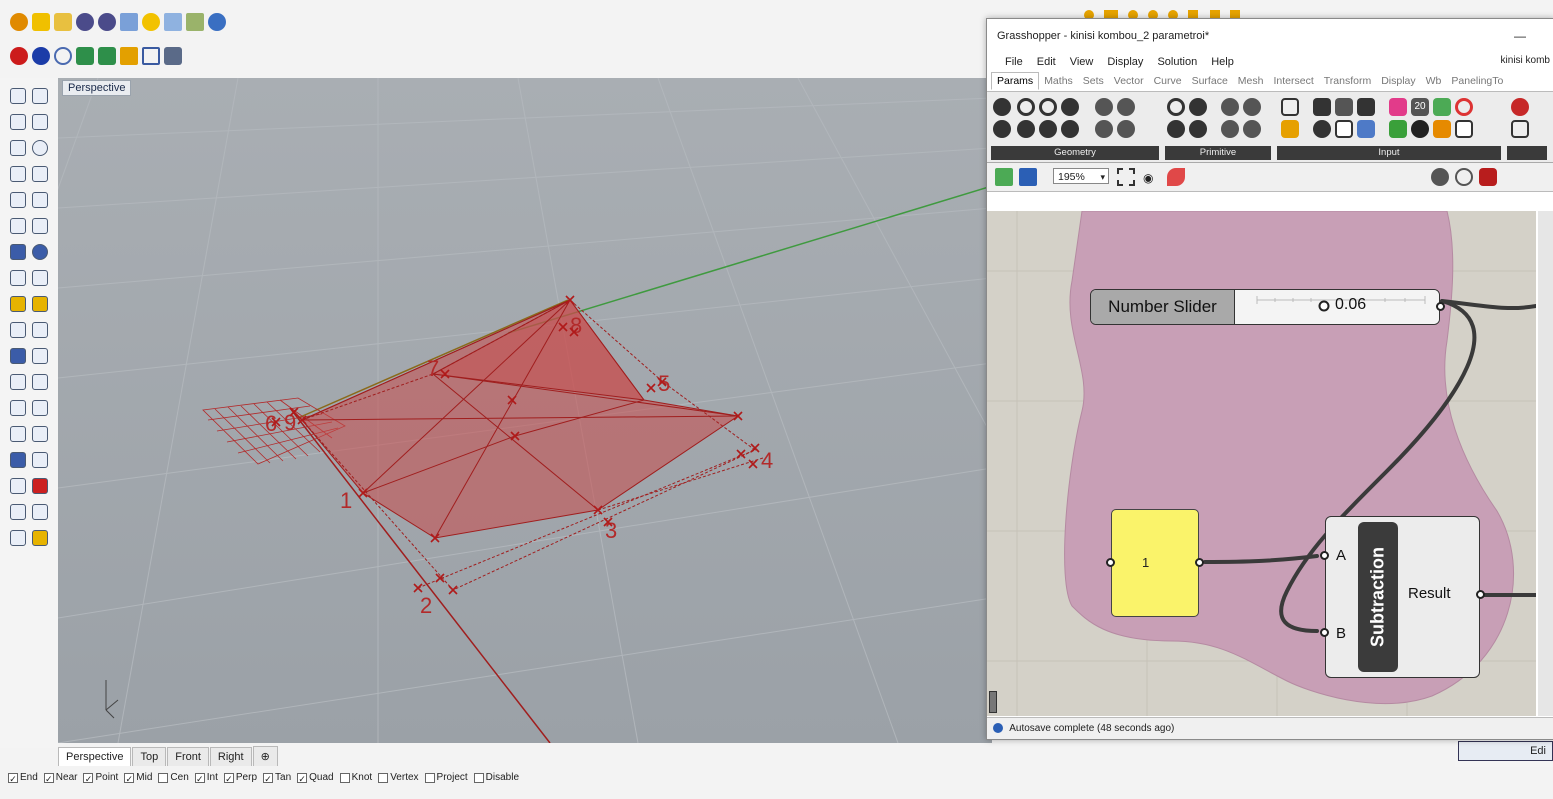 This screenshot has width=1553, height=799. Describe the element at coordinates (40, 200) in the screenshot. I see `fillet-tool-icon` at that location.